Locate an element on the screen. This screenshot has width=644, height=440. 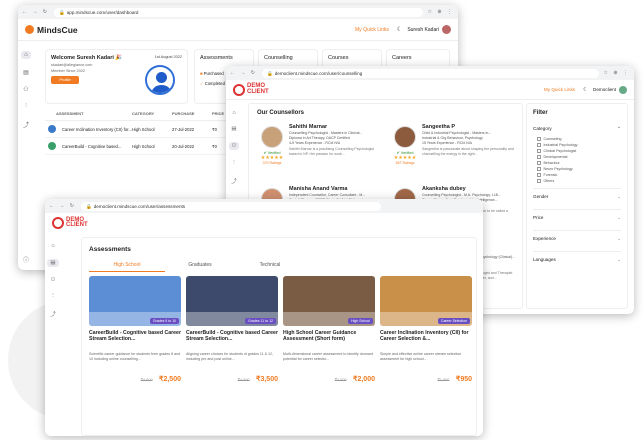
user-name: Democlient is located at coordinates (604, 89).